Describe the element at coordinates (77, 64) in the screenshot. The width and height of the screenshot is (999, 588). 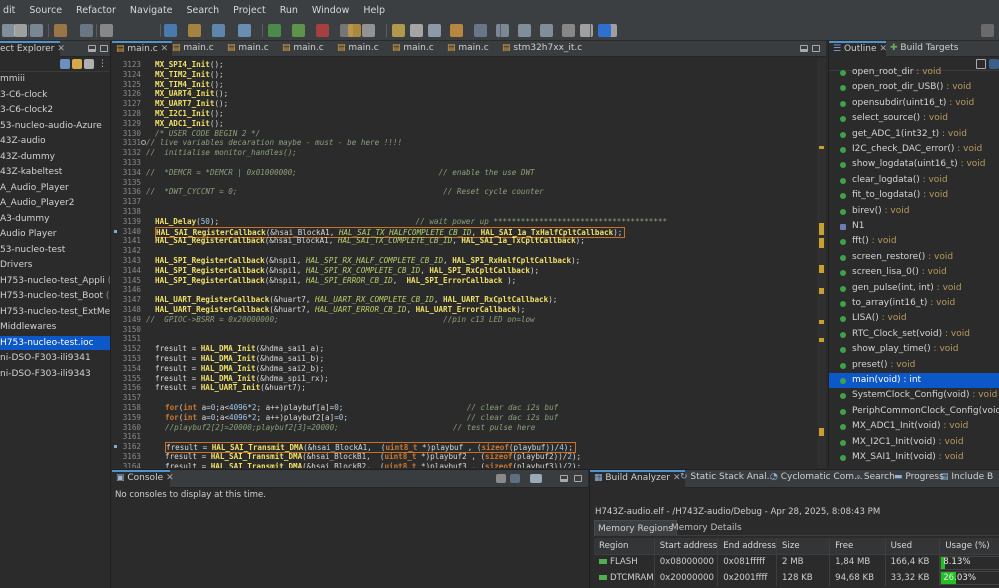
I see `link-editor-icon` at that location.